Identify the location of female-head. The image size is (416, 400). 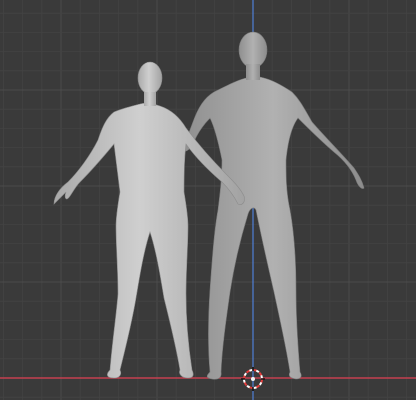
(150, 78).